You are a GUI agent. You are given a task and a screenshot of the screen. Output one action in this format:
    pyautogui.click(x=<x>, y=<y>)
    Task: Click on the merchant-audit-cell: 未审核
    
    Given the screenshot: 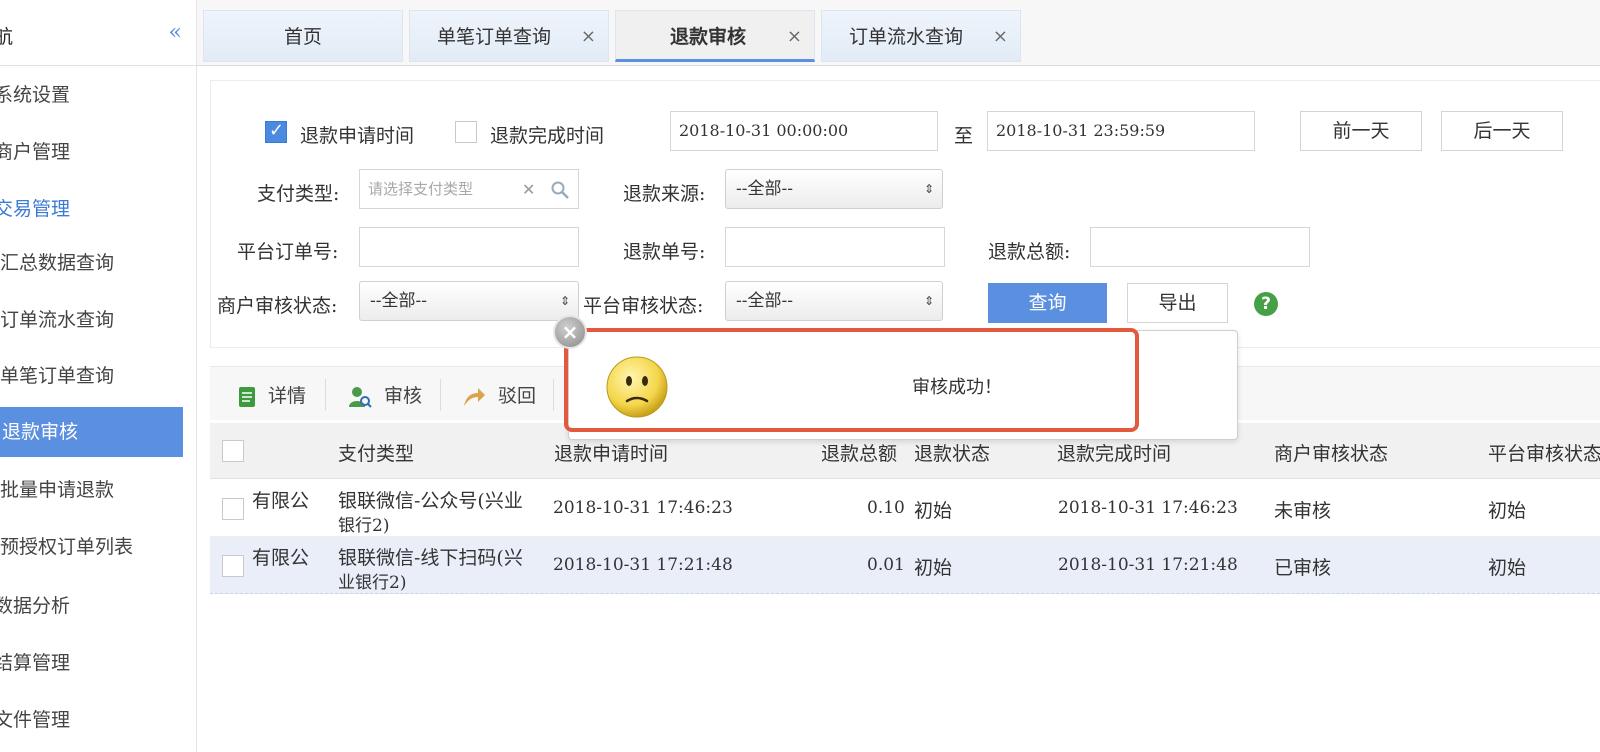 What is the action you would take?
    pyautogui.click(x=1303, y=511)
    